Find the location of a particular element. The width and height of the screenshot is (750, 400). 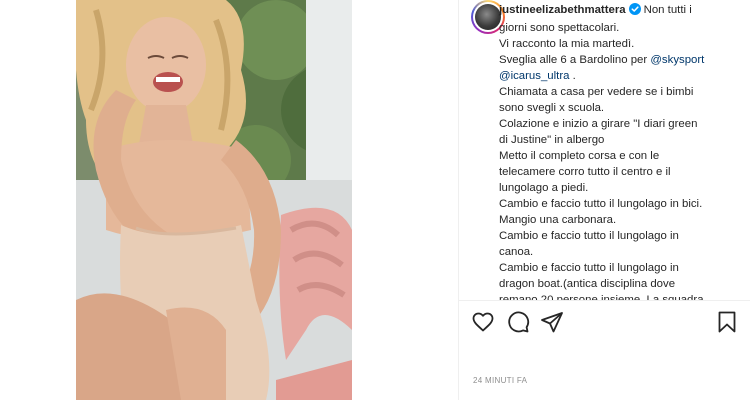

caption-line: Vi racconto la mia martedì. is located at coordinates (567, 44).